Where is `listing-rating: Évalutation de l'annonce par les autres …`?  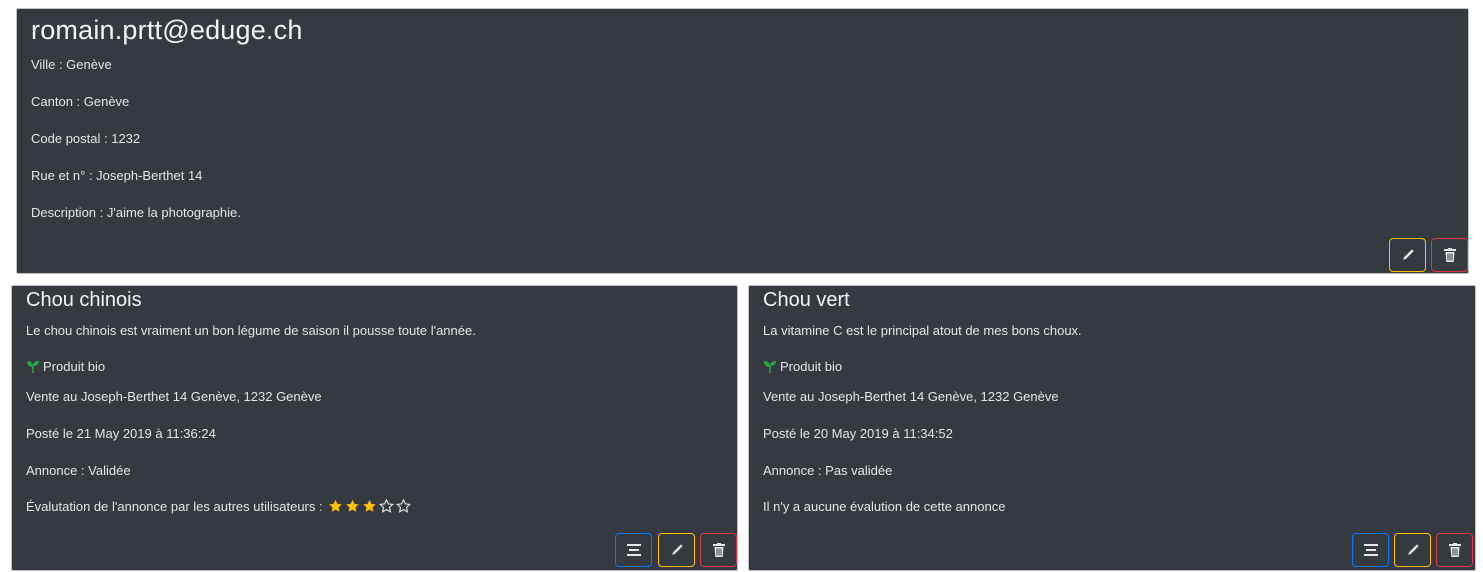 listing-rating: Évalutation de l'annonce par les autres … is located at coordinates (219, 506).